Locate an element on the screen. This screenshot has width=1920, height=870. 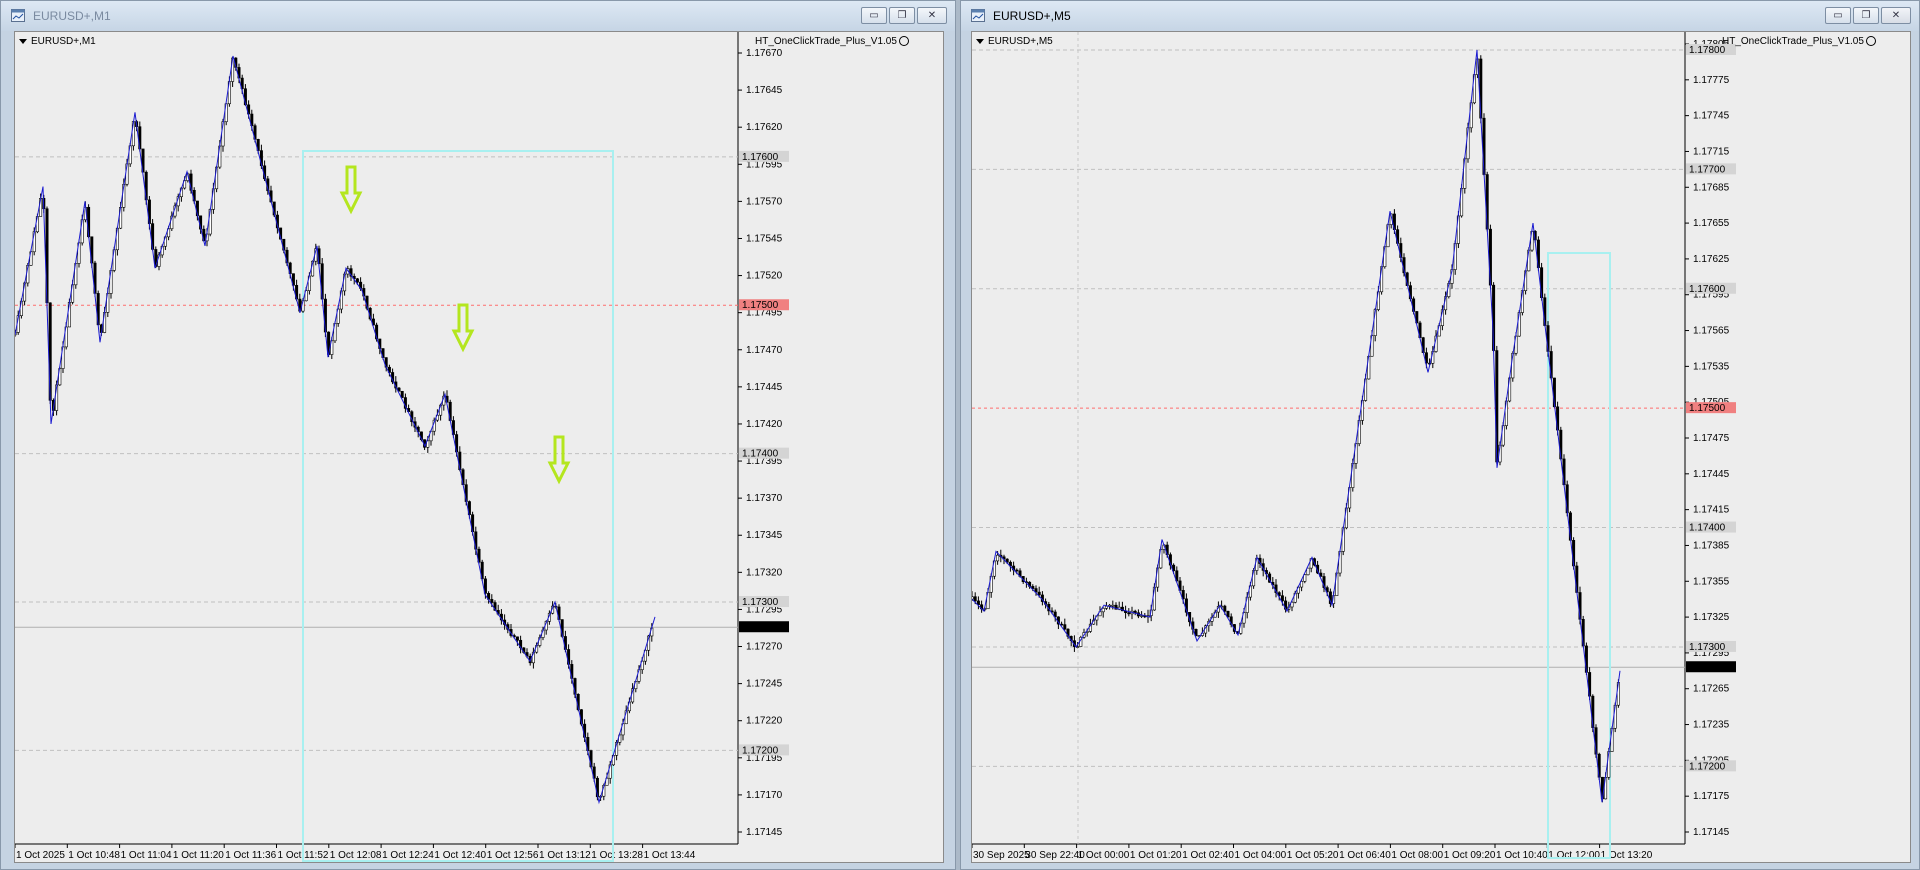
price-tick-label: 1.17270 is located at coordinates (764, 647).